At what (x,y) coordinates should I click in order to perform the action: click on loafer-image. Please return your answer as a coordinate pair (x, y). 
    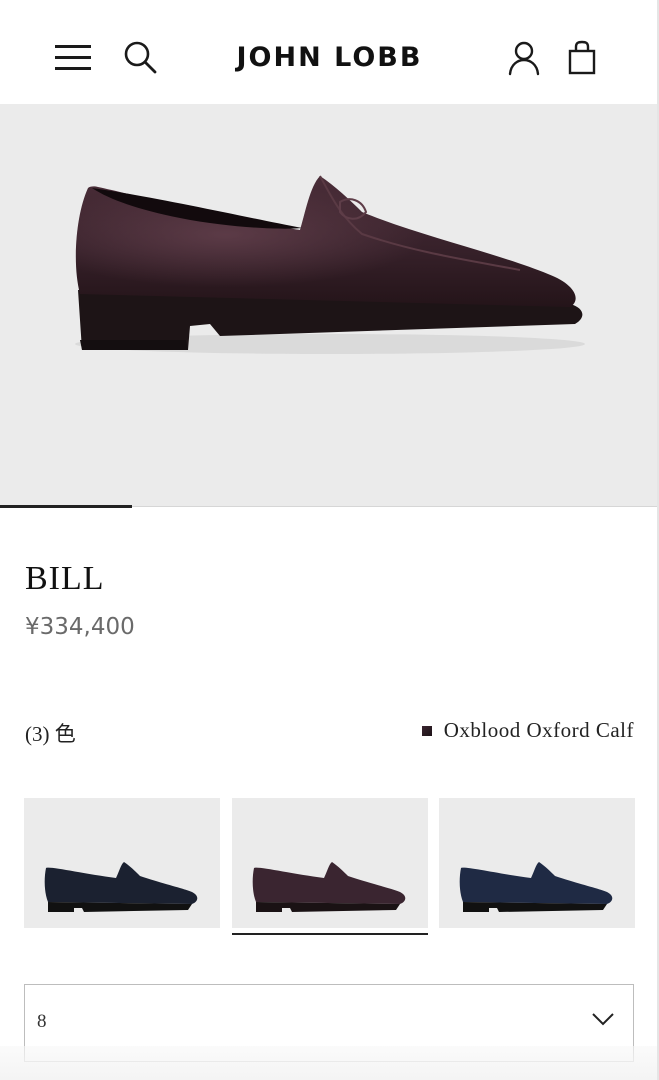
    Looking at the image, I should click on (330, 264).